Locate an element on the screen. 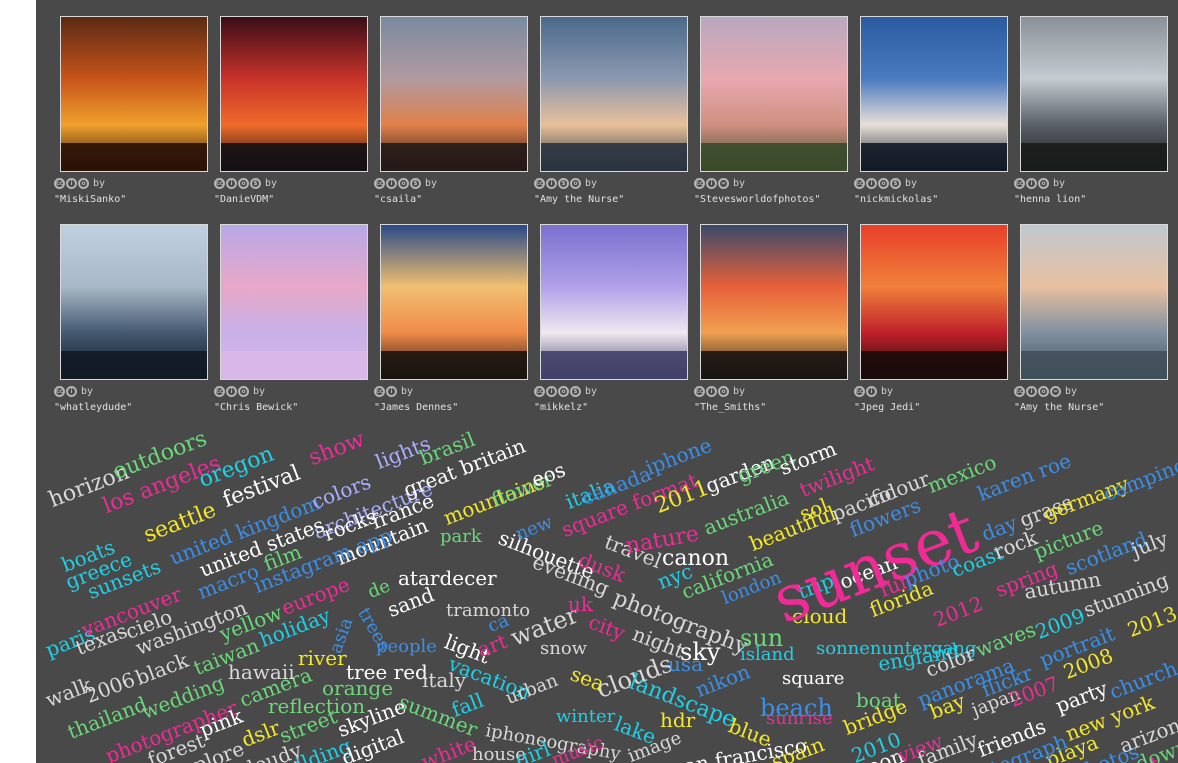 Image resolution: width=1178 pixels, height=763 pixels. photo-author-link: "henna lion" is located at coordinates (1050, 199).